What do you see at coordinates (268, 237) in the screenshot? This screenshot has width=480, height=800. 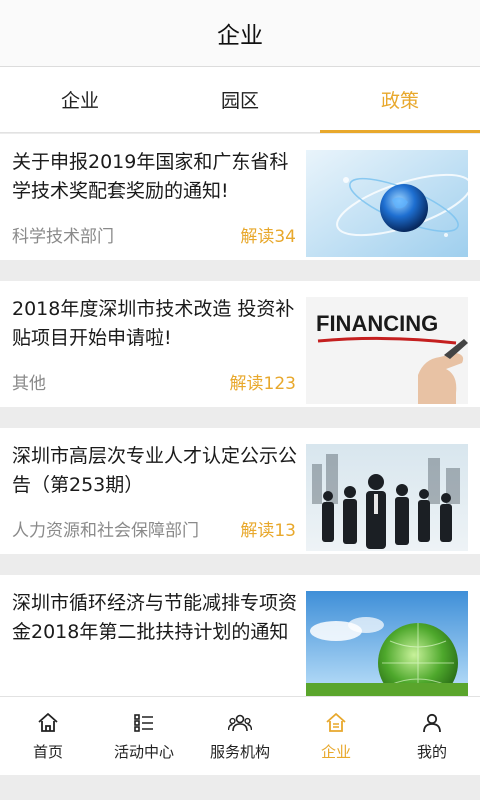 I see `article-reads: 解读34` at bounding box center [268, 237].